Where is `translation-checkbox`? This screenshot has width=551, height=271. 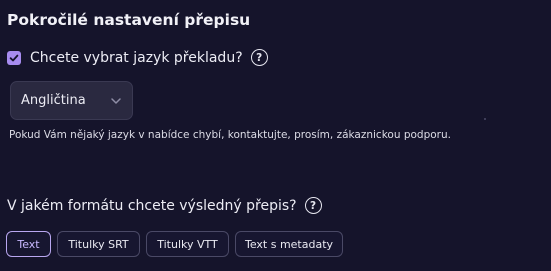
translation-checkbox is located at coordinates (14, 57).